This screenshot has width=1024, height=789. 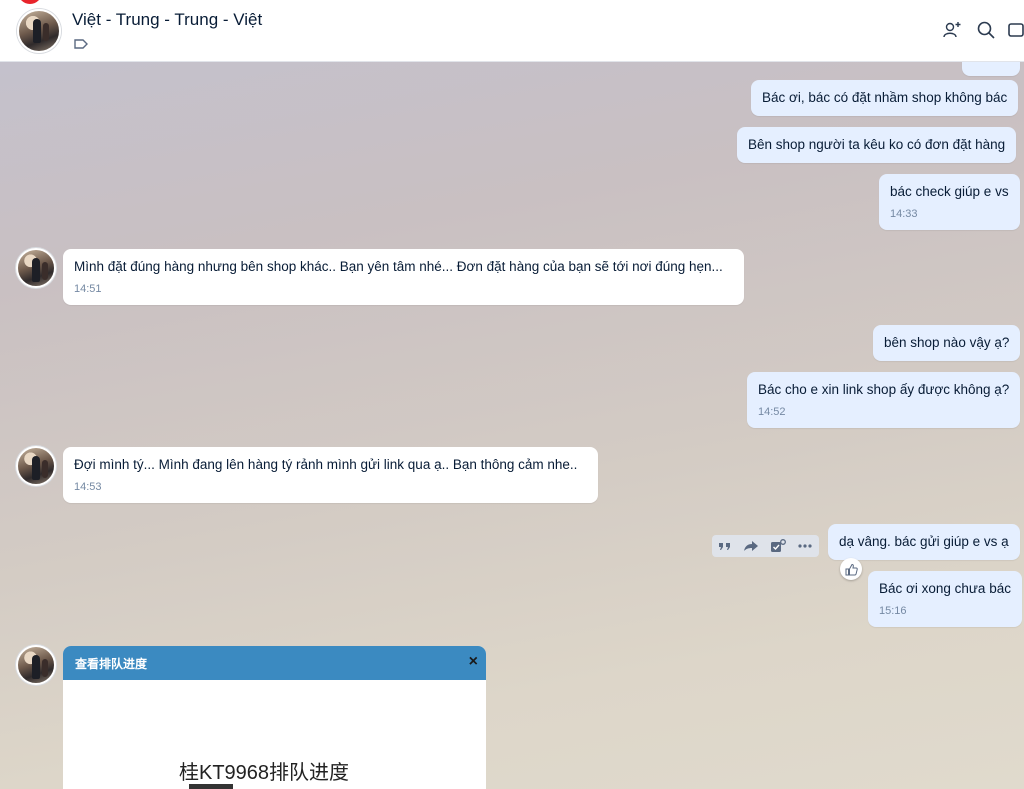 What do you see at coordinates (949, 191) in the screenshot?
I see `message-text: bác check giúp e vs` at bounding box center [949, 191].